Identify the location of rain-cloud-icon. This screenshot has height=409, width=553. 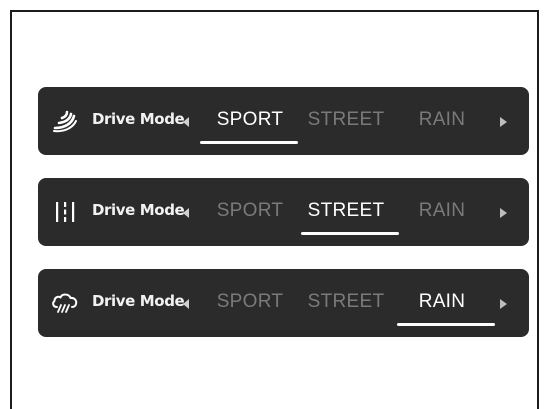
(65, 303).